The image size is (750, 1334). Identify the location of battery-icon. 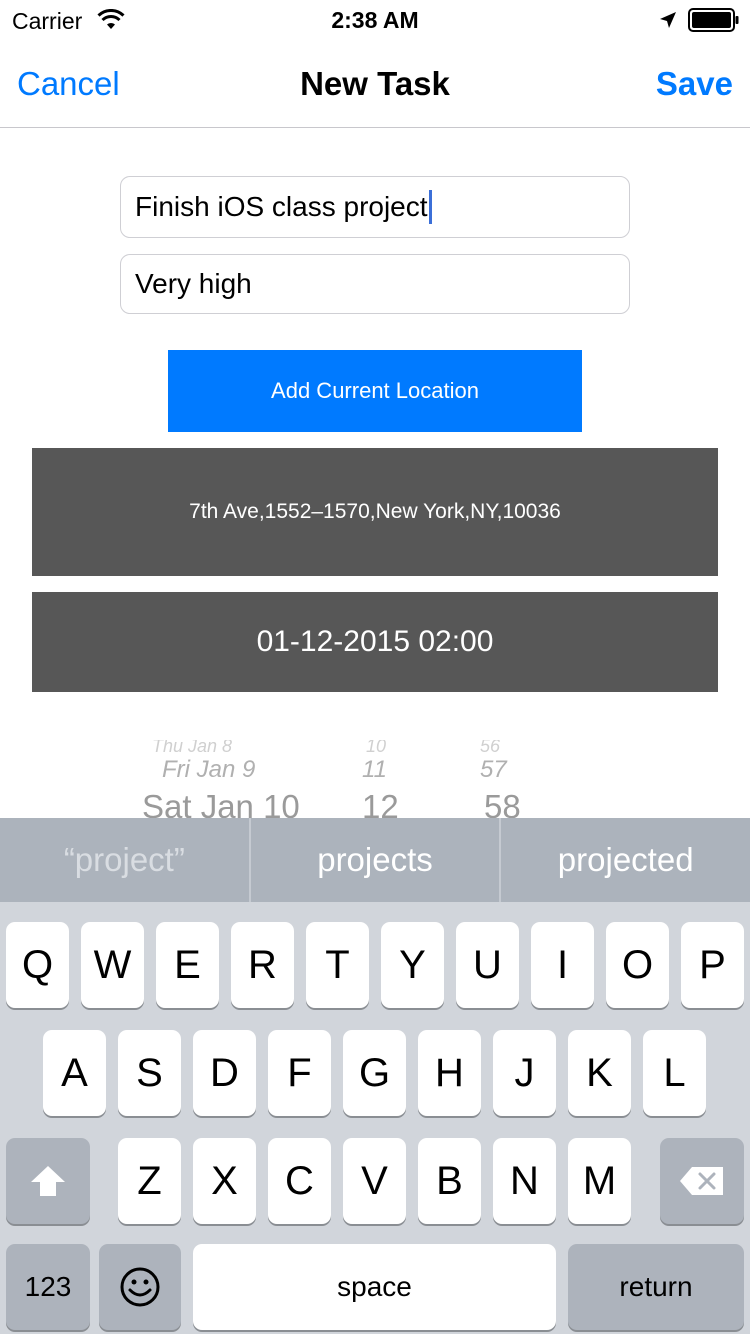
(713, 20).